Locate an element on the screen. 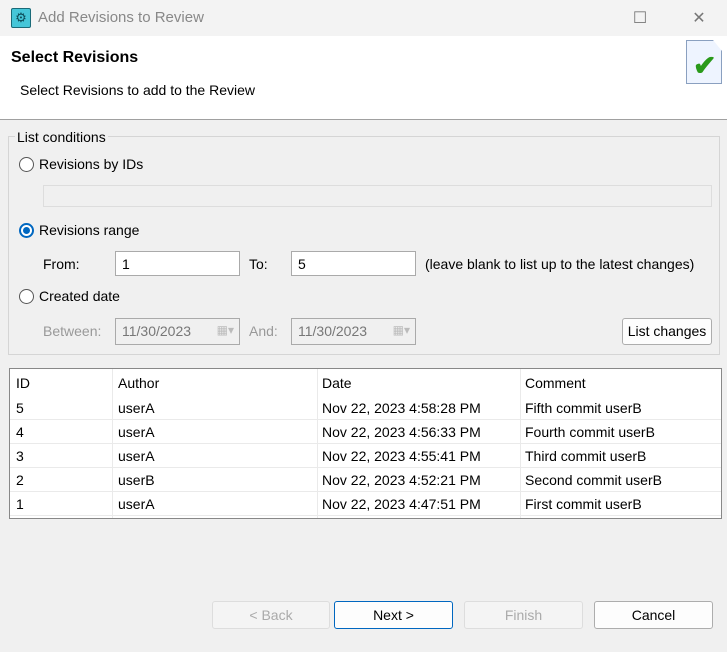 The image size is (727, 652). cell-date: Nov 22, 2023 4:58:28 PM is located at coordinates (401, 408).